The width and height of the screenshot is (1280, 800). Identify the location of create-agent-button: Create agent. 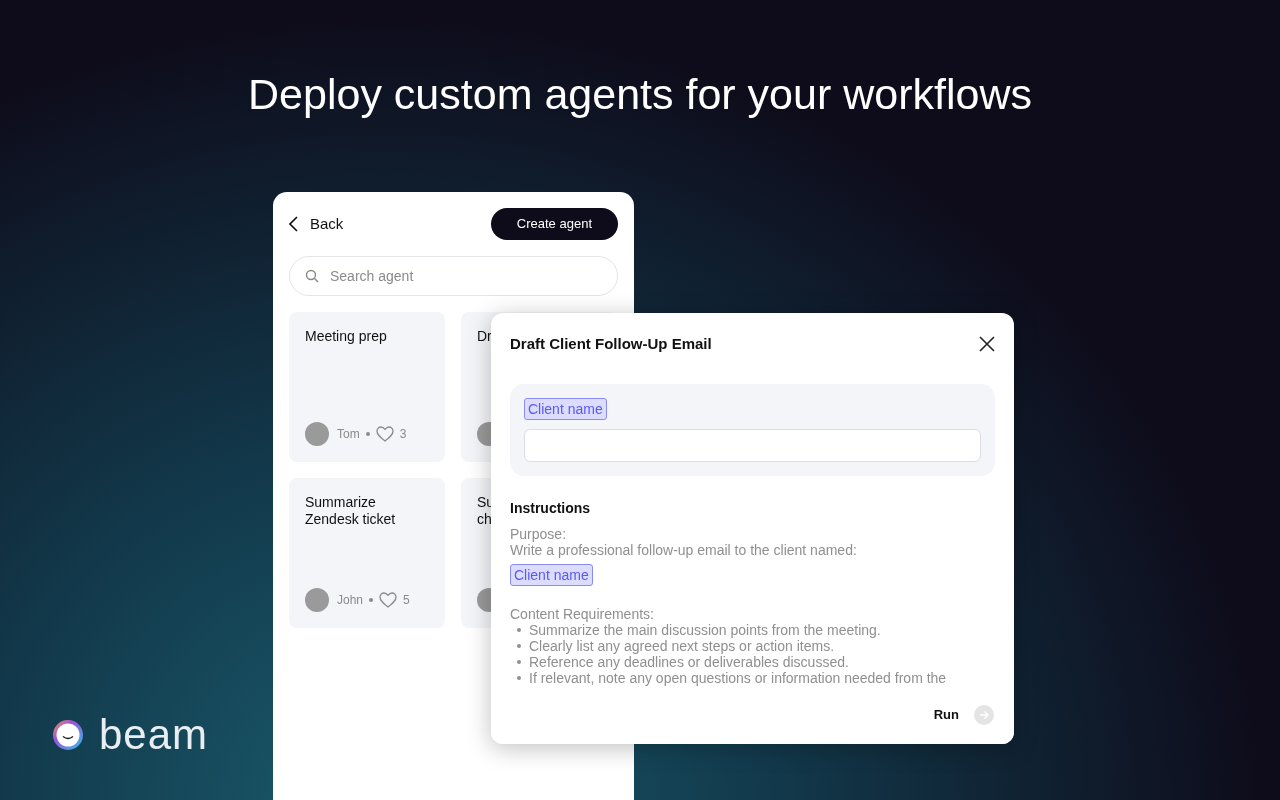
(554, 224).